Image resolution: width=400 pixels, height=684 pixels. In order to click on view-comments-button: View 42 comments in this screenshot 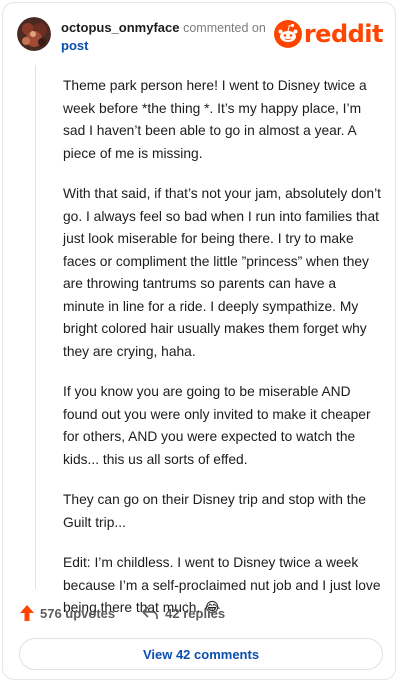, I will do `click(201, 654)`.